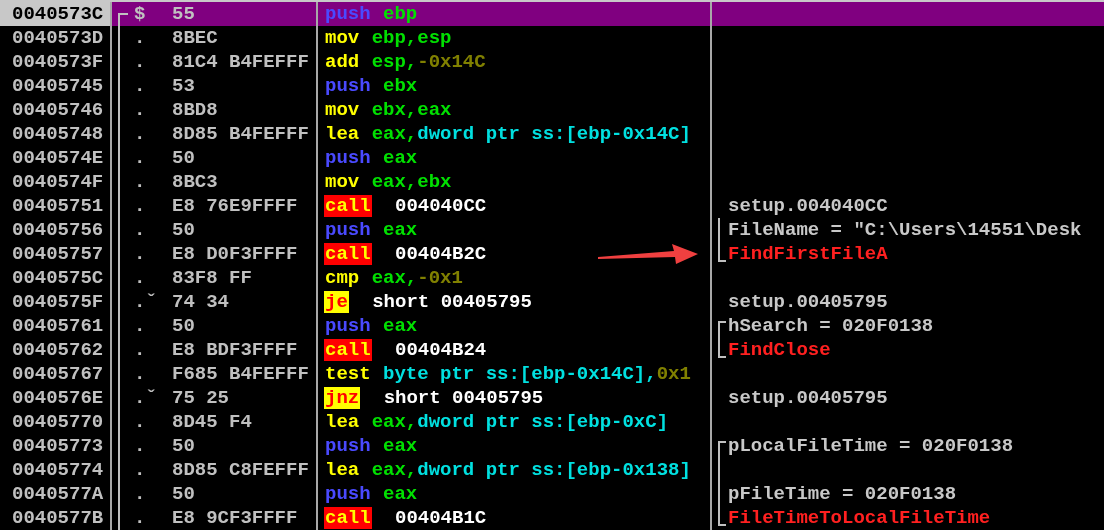 The image size is (1104, 530). I want to click on code-row: 00405774 . 8D85 C8FEFFF lea eax,dword ptr ss:[ebp-0x138], so click(552, 470).